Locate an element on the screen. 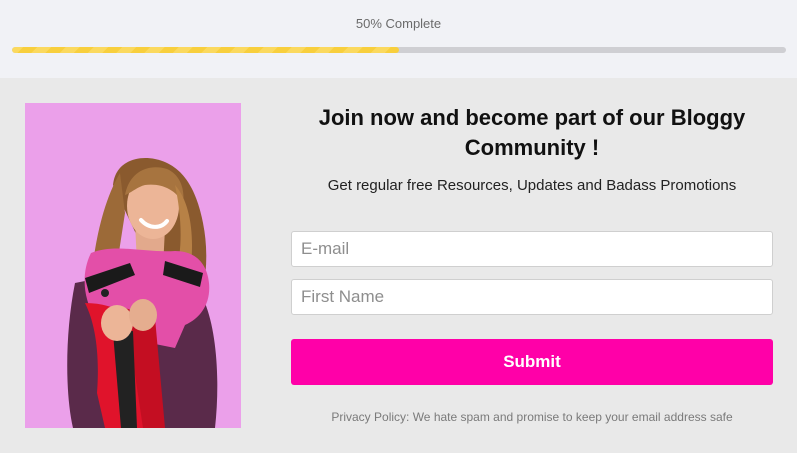 The image size is (797, 453). progress-label: 50% Complete is located at coordinates (398, 23).